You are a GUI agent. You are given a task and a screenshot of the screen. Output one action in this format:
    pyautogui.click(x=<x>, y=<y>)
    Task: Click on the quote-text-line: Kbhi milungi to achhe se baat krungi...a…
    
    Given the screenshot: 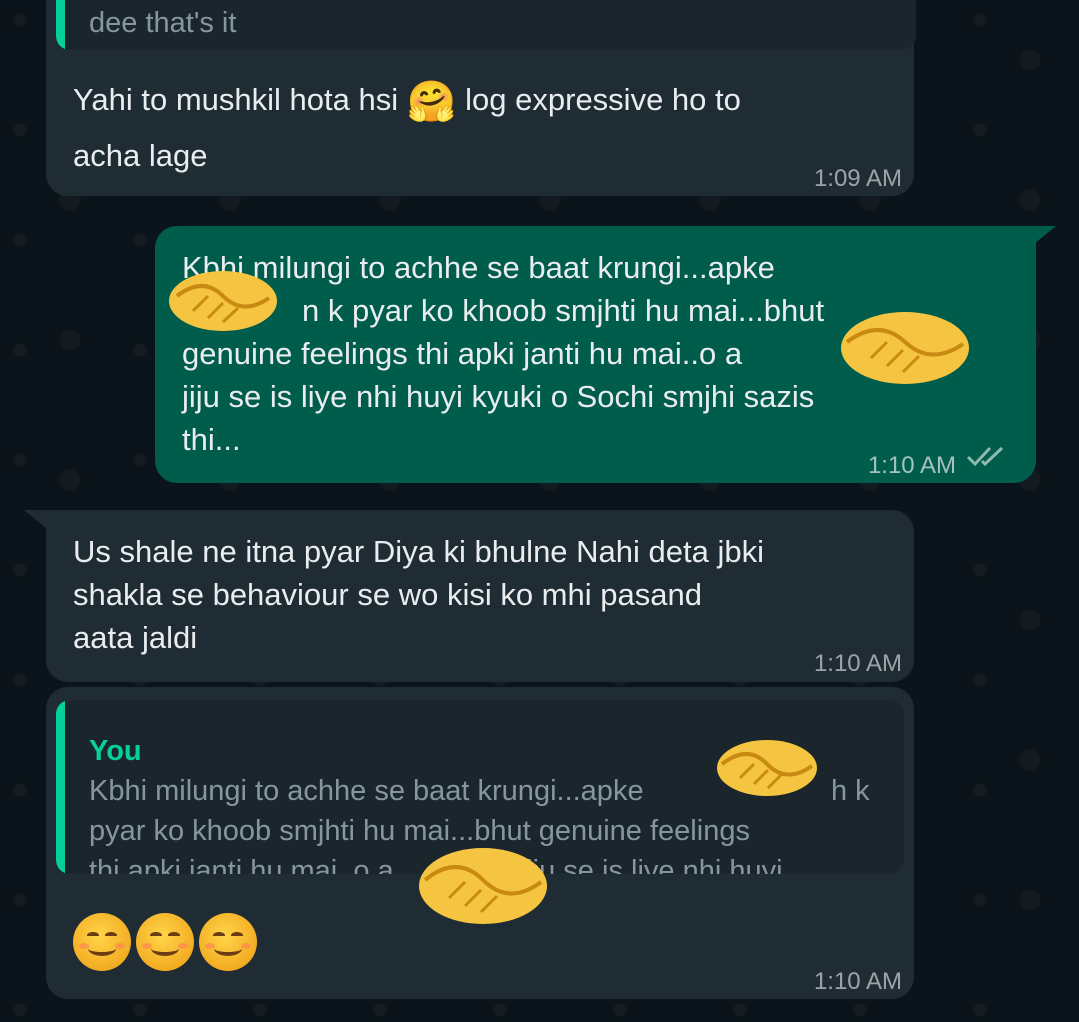 What is the action you would take?
    pyautogui.click(x=366, y=791)
    